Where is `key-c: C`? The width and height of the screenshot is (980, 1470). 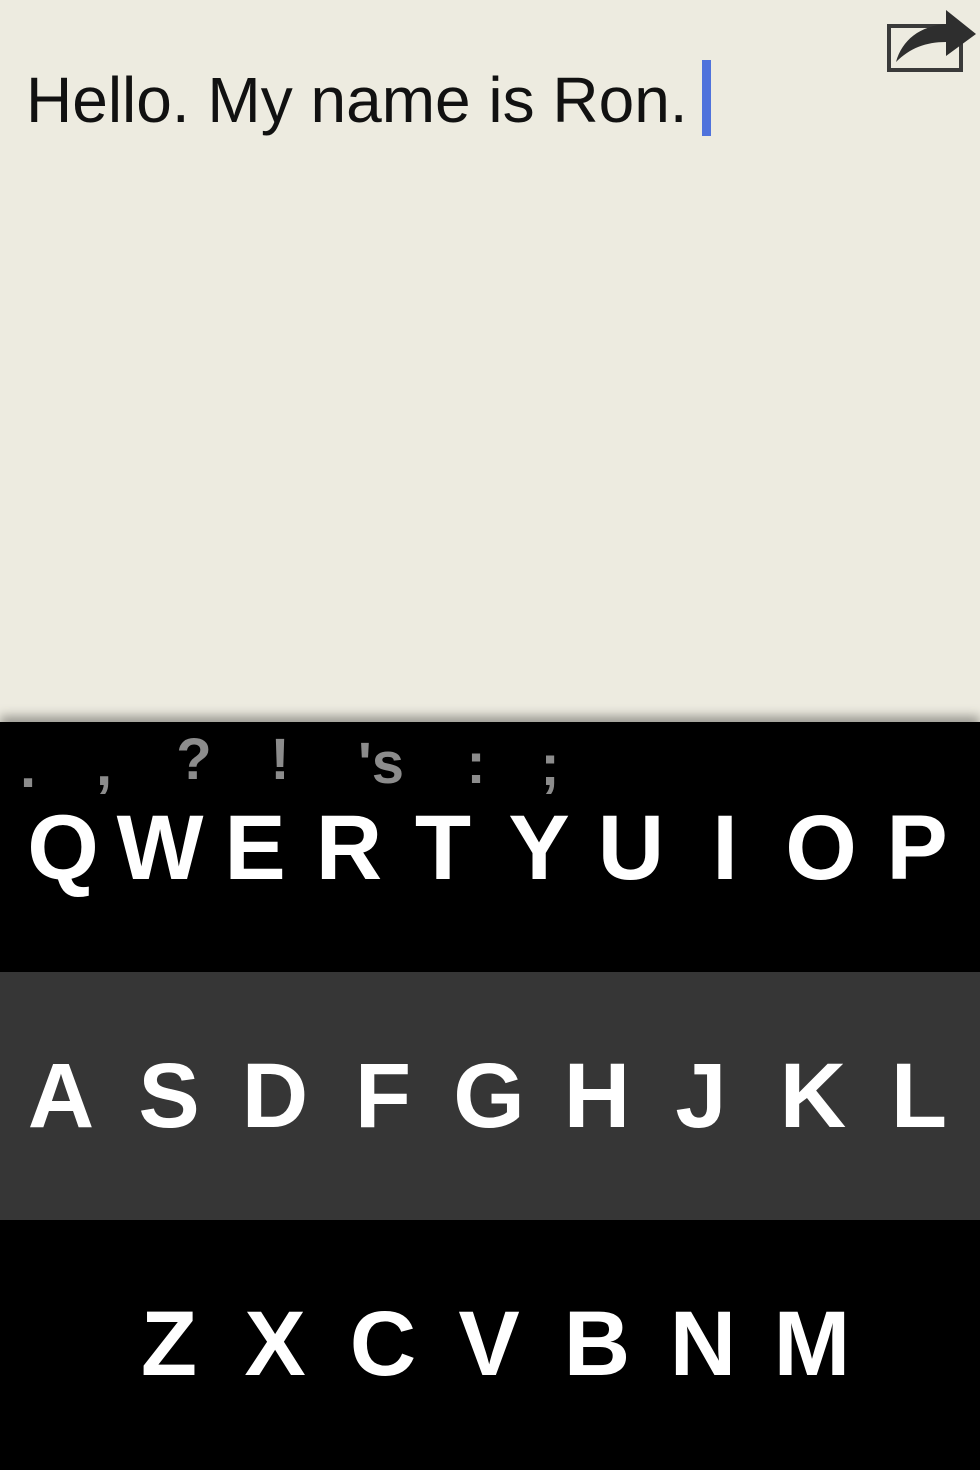
key-c: C is located at coordinates (383, 1344).